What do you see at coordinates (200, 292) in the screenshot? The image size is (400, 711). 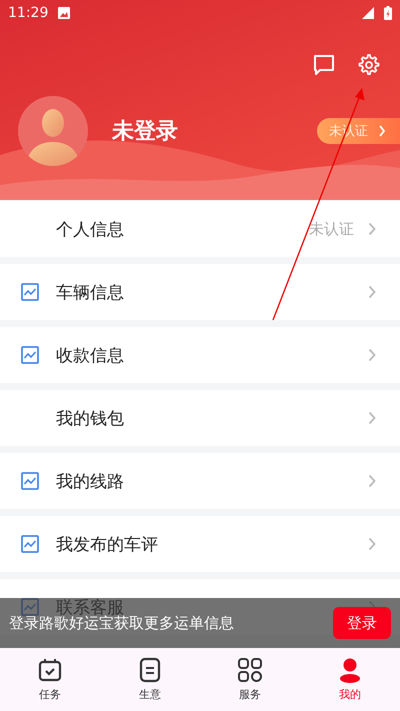 I see `menu-item: 车辆信息` at bounding box center [200, 292].